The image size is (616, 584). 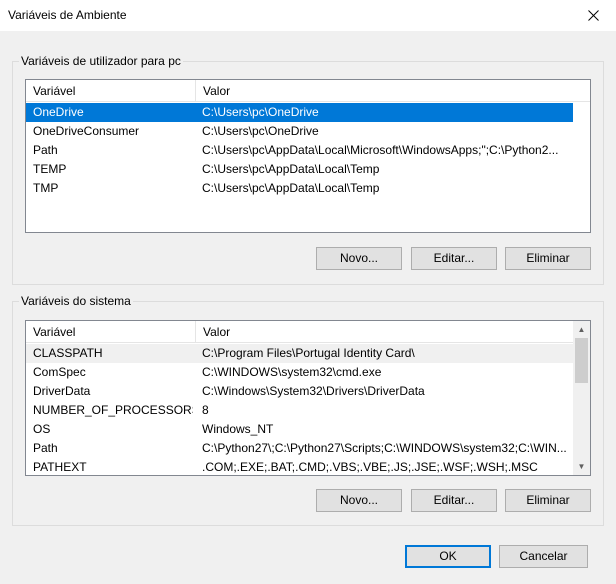 What do you see at coordinates (86, 131) in the screenshot?
I see `variable-name: OneDriveConsumer` at bounding box center [86, 131].